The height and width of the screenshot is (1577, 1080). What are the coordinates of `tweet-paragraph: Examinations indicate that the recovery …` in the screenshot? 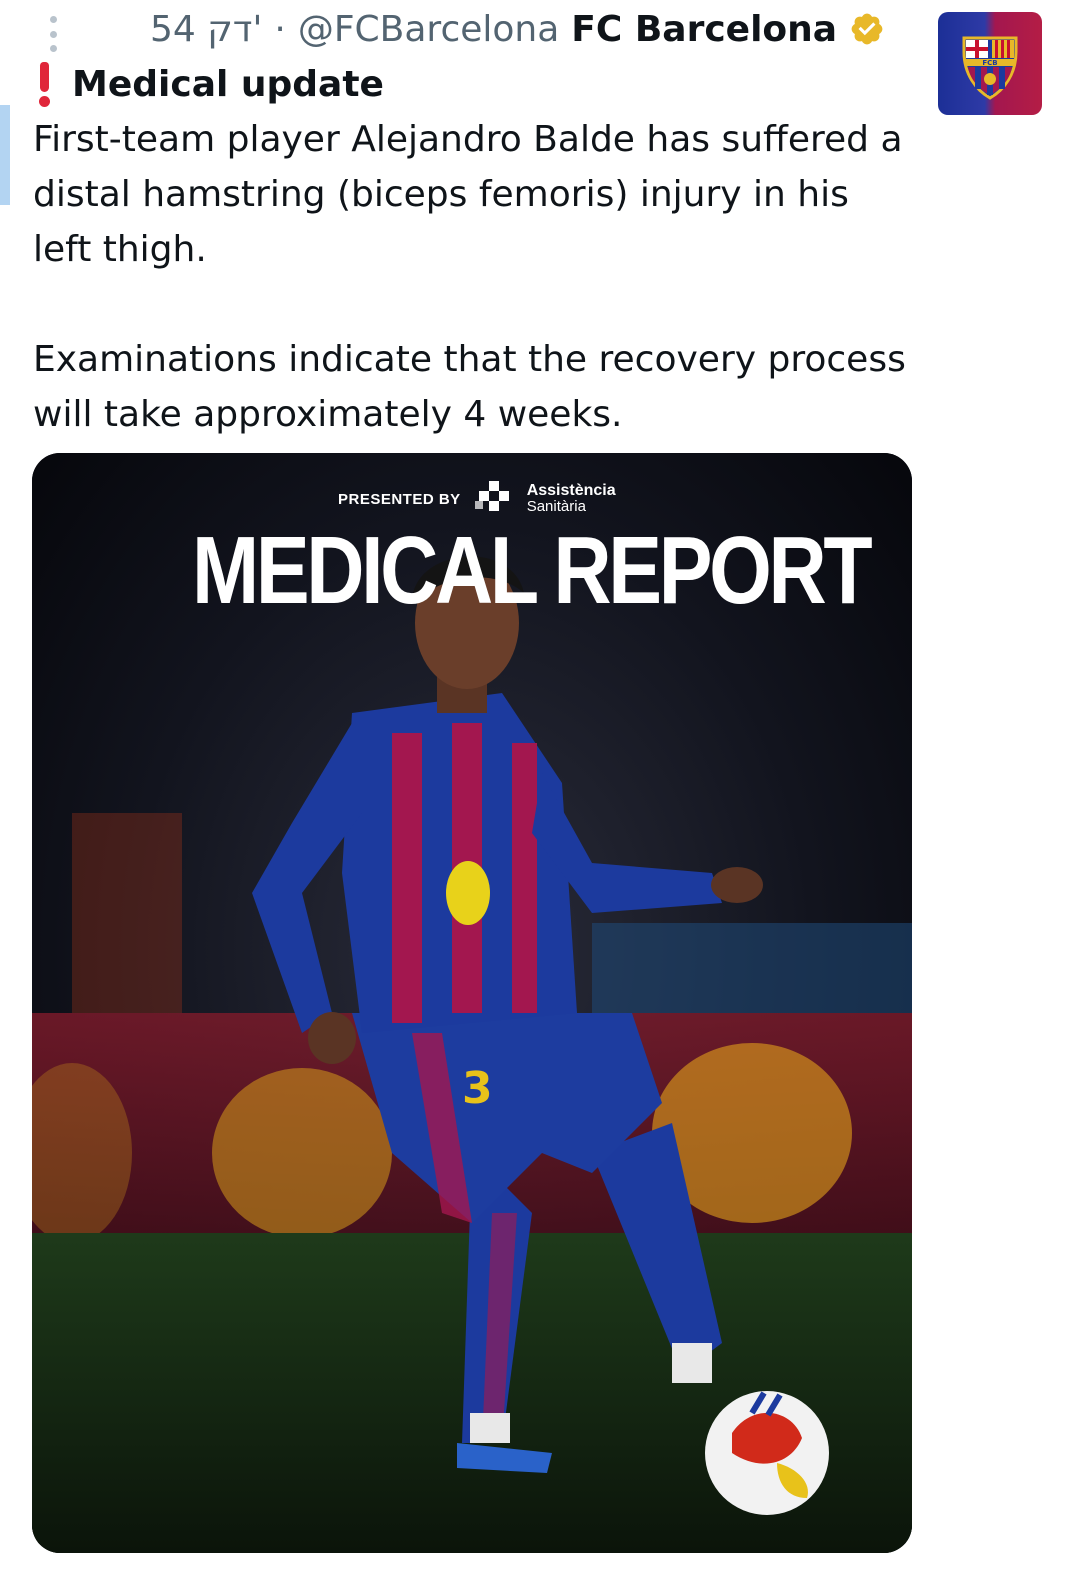 It's located at (469, 387).